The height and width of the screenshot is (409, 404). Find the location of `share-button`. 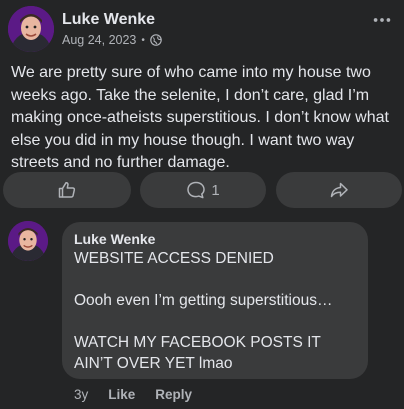

share-button is located at coordinates (339, 190).